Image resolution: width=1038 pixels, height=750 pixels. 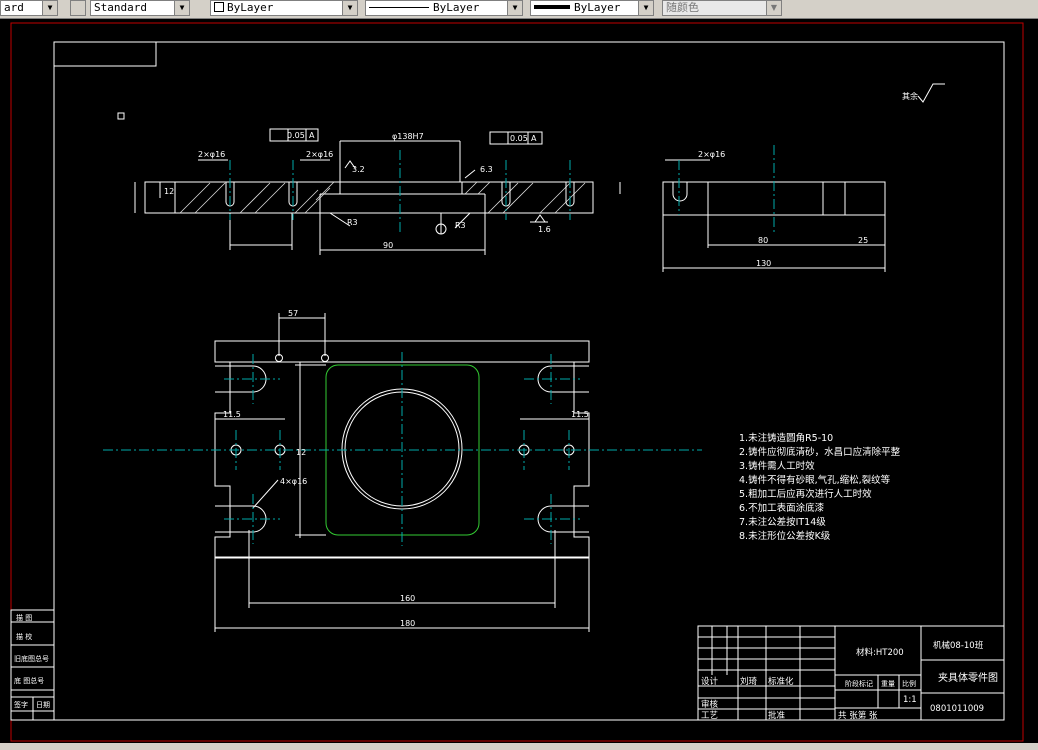 What do you see at coordinates (399, 7) in the screenshot?
I see `linetype-sample-icon` at bounding box center [399, 7].